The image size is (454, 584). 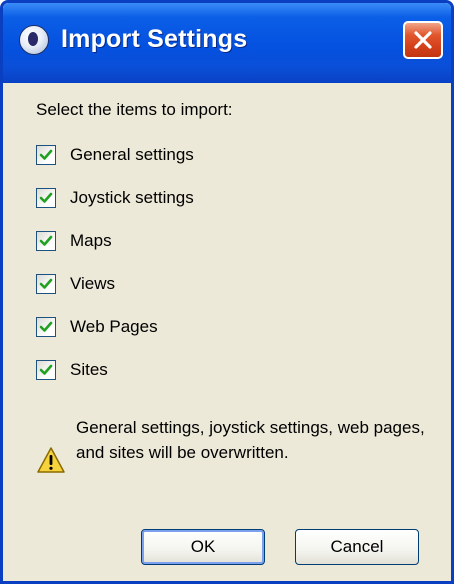 I want to click on ok-button: OK, so click(x=203, y=547).